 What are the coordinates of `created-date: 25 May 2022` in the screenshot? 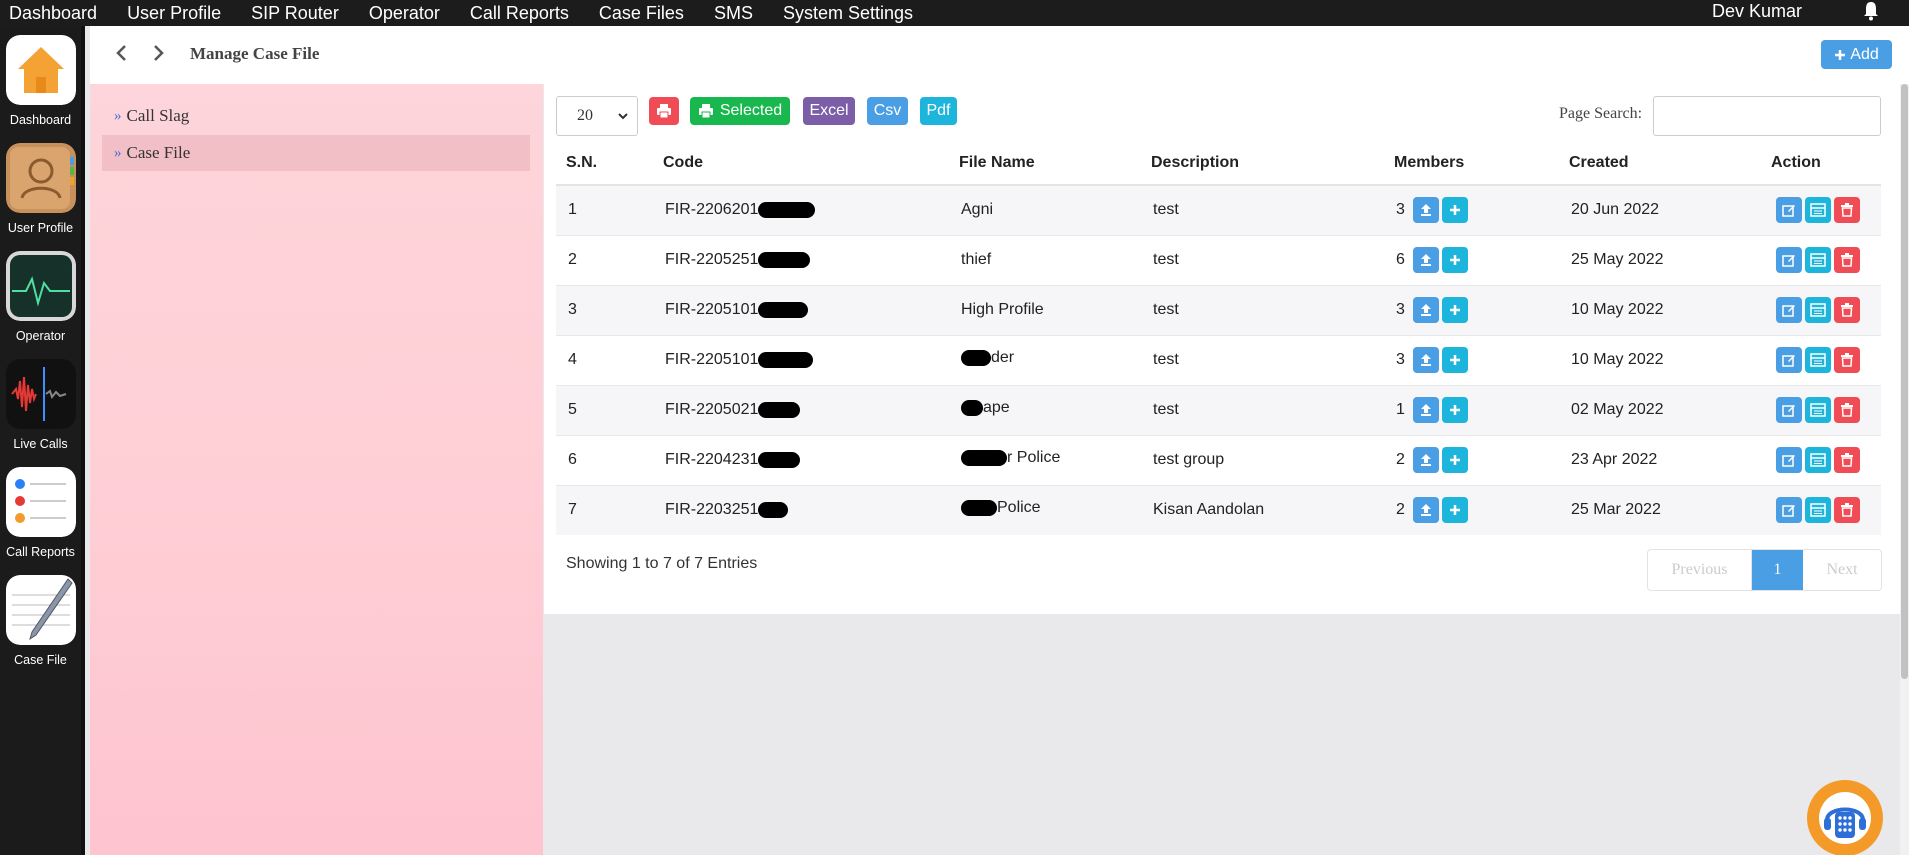 It's located at (1617, 259).